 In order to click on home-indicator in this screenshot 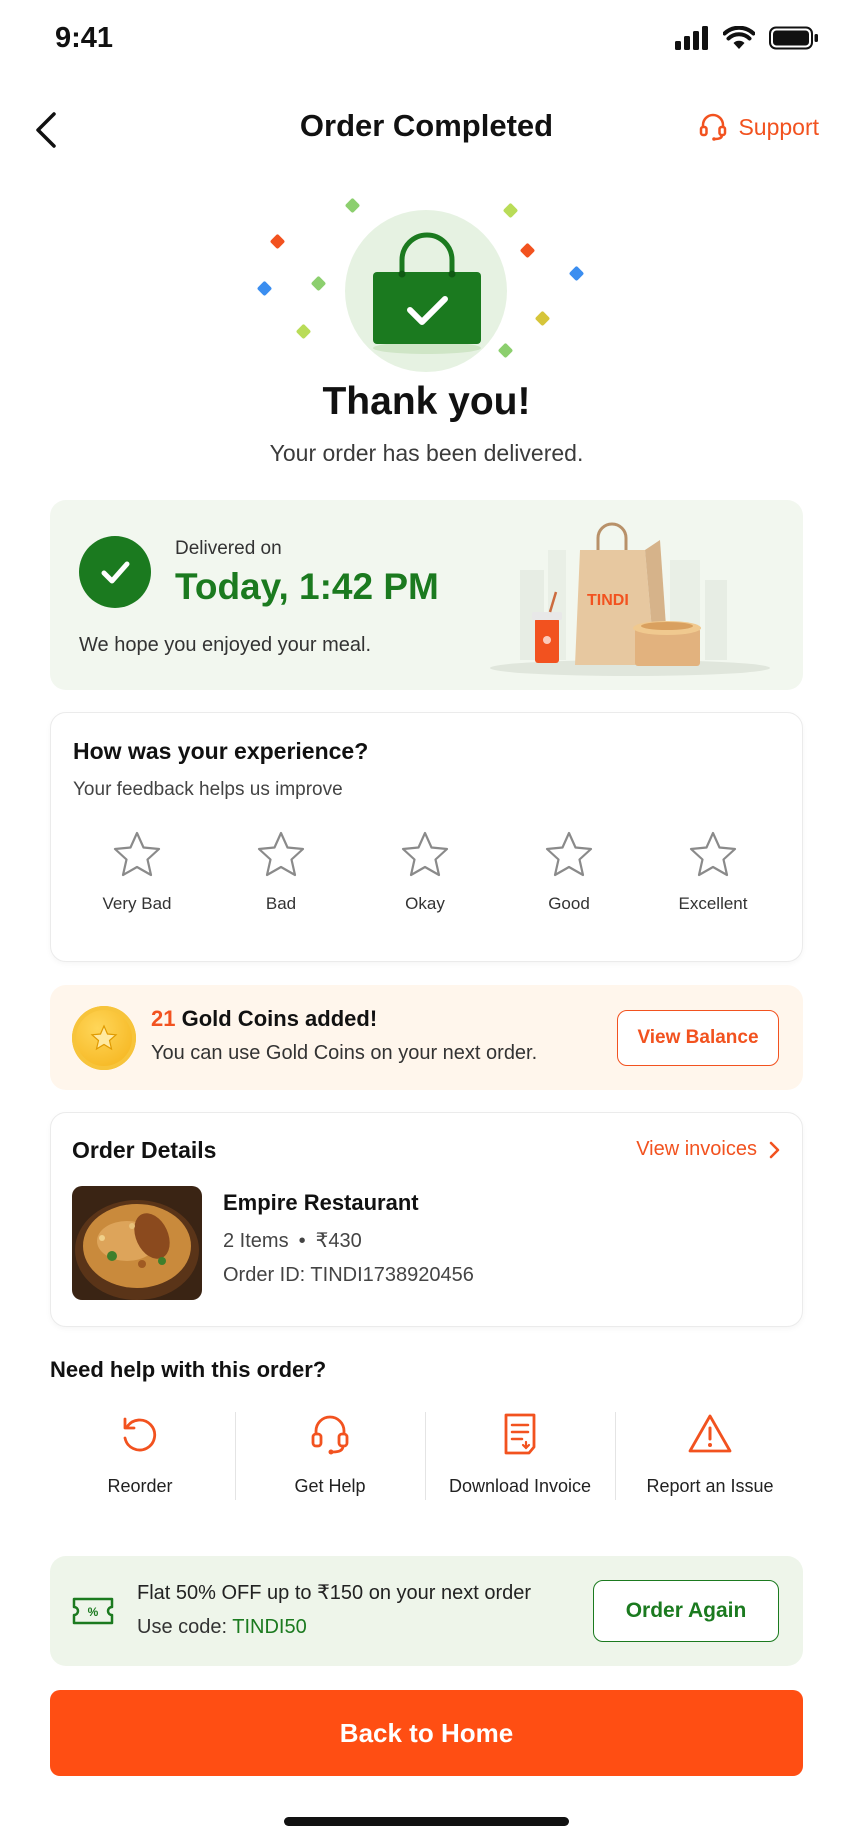, I will do `click(426, 1821)`.